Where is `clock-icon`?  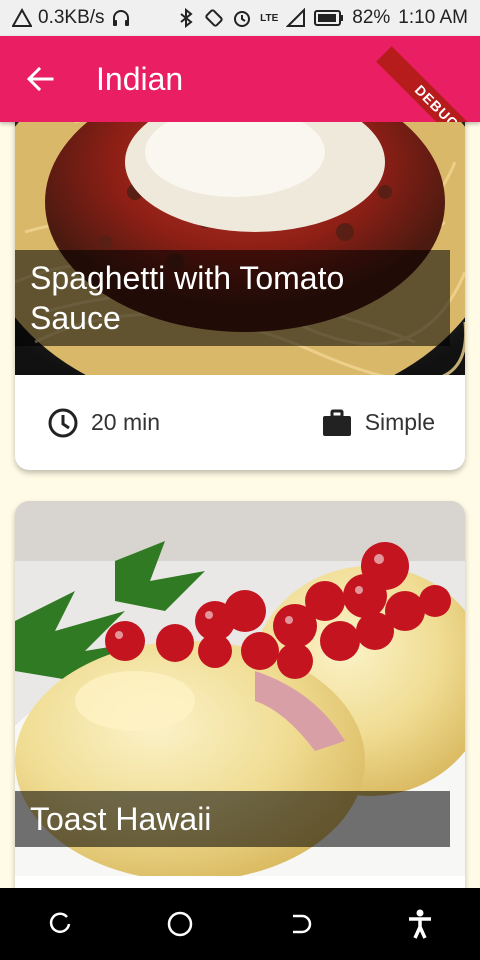
clock-icon is located at coordinates (63, 422).